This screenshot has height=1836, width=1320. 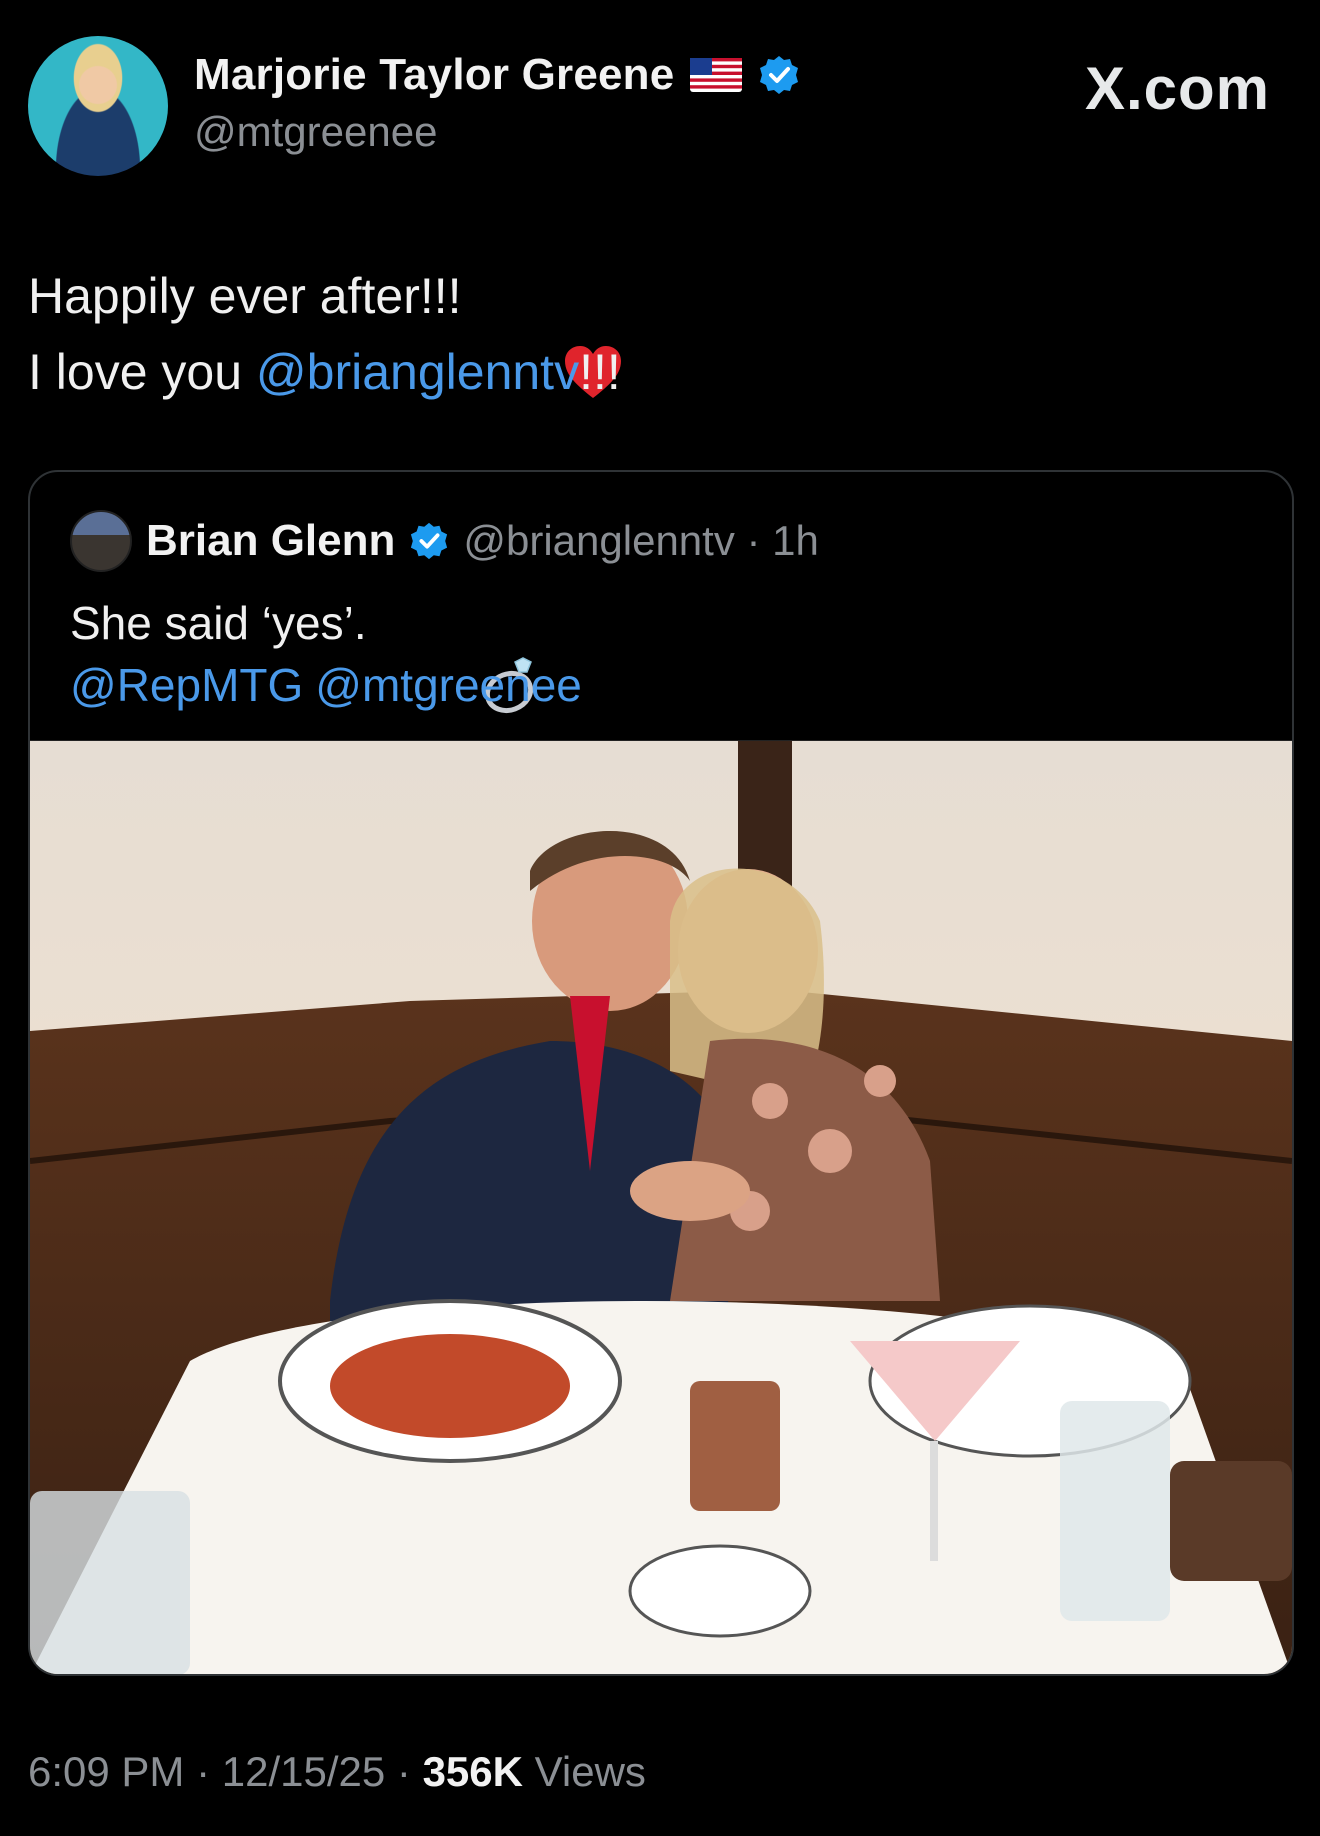 What do you see at coordinates (448, 685) in the screenshot?
I see `mention-link-mtgreenee: @mtgreenee` at bounding box center [448, 685].